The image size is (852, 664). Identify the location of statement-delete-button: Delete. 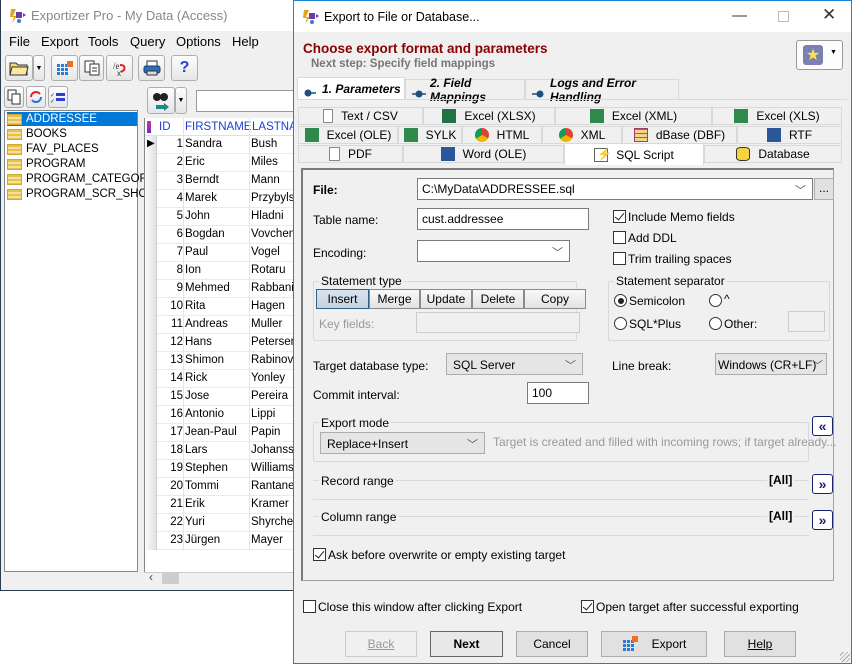
(498, 299).